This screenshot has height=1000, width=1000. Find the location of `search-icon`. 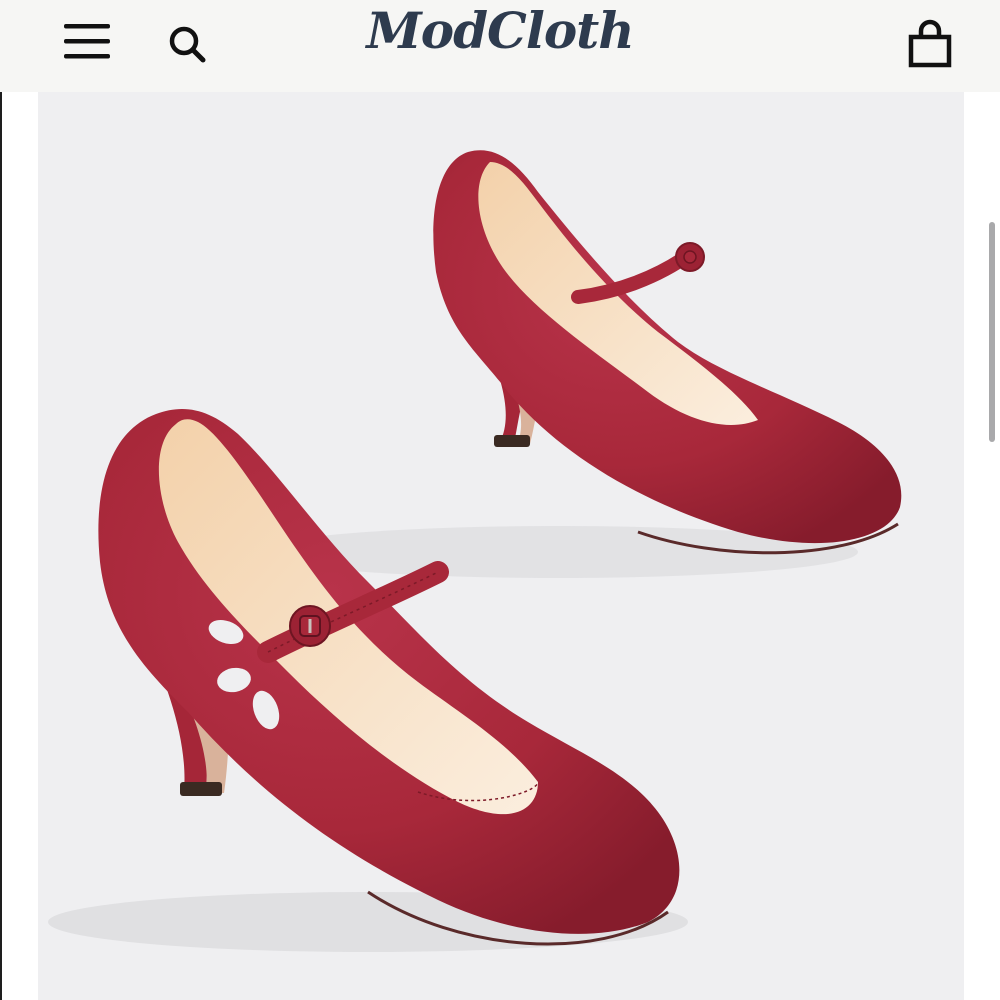

search-icon is located at coordinates (188, 44).